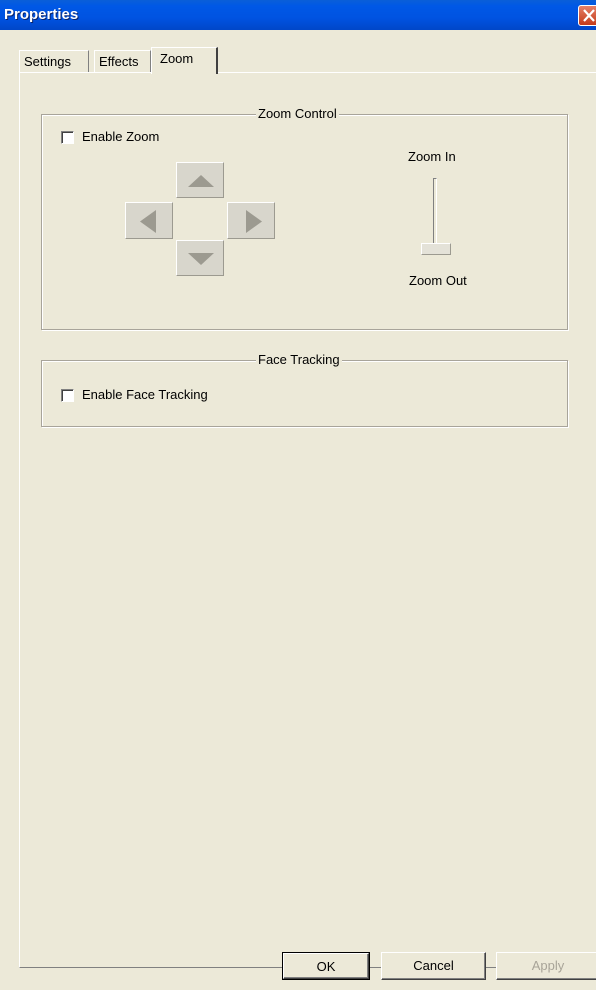  I want to click on pan-left-button, so click(149, 220).